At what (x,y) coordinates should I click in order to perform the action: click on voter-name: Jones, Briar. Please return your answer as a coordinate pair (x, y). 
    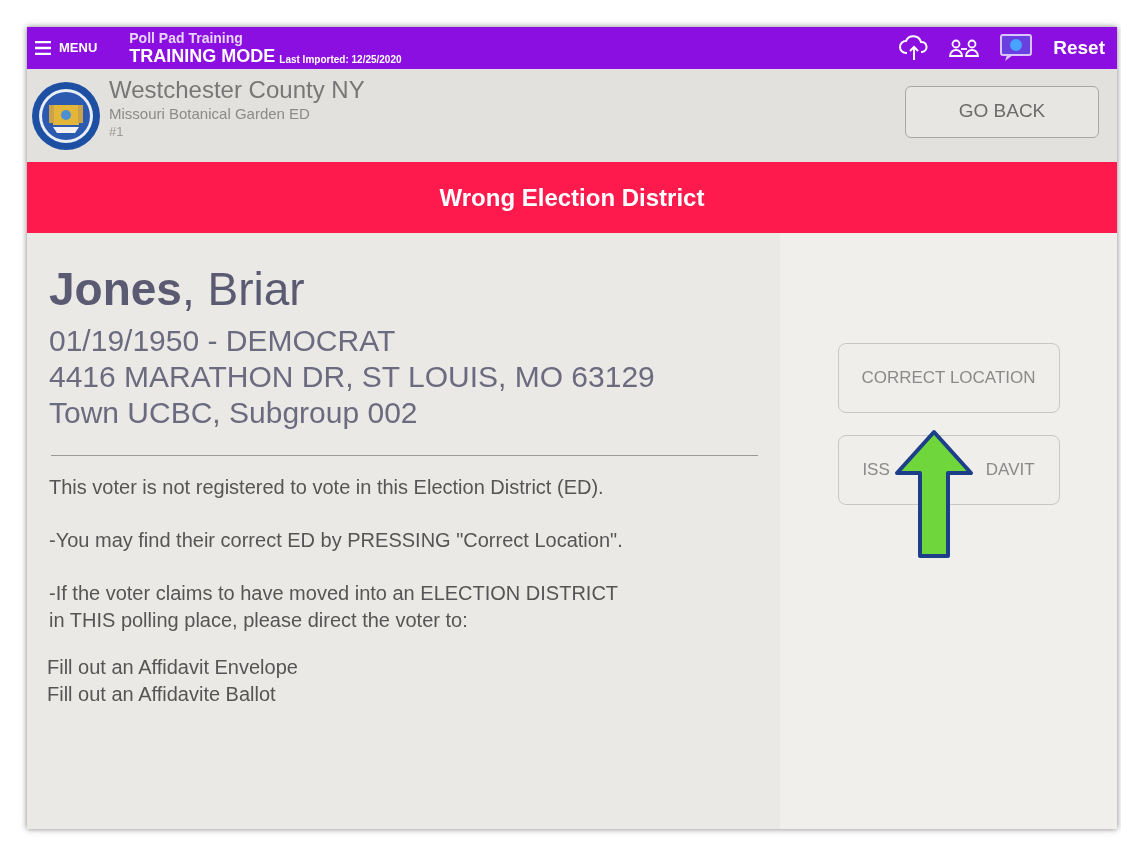
    Looking at the image, I should click on (177, 289).